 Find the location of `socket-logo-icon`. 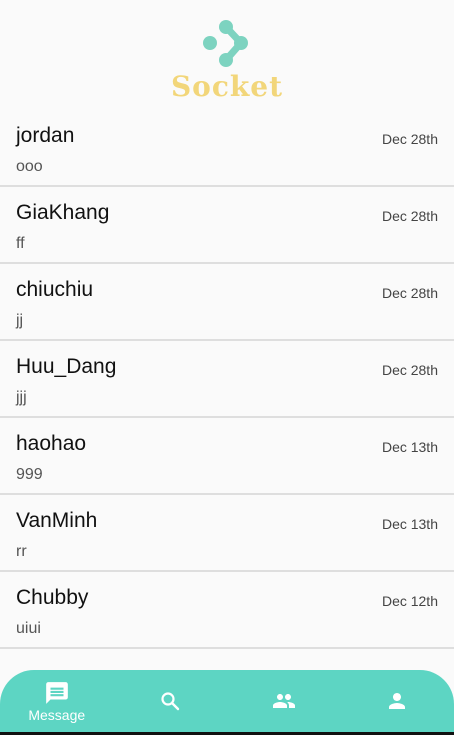

socket-logo-icon is located at coordinates (225, 43).